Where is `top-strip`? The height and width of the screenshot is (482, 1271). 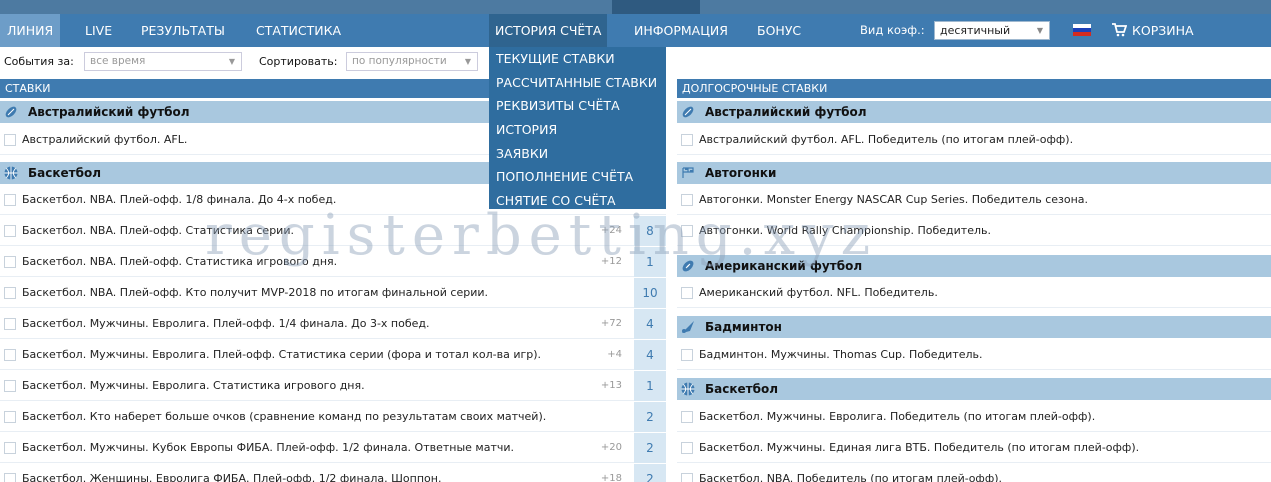
top-strip is located at coordinates (635, 7).